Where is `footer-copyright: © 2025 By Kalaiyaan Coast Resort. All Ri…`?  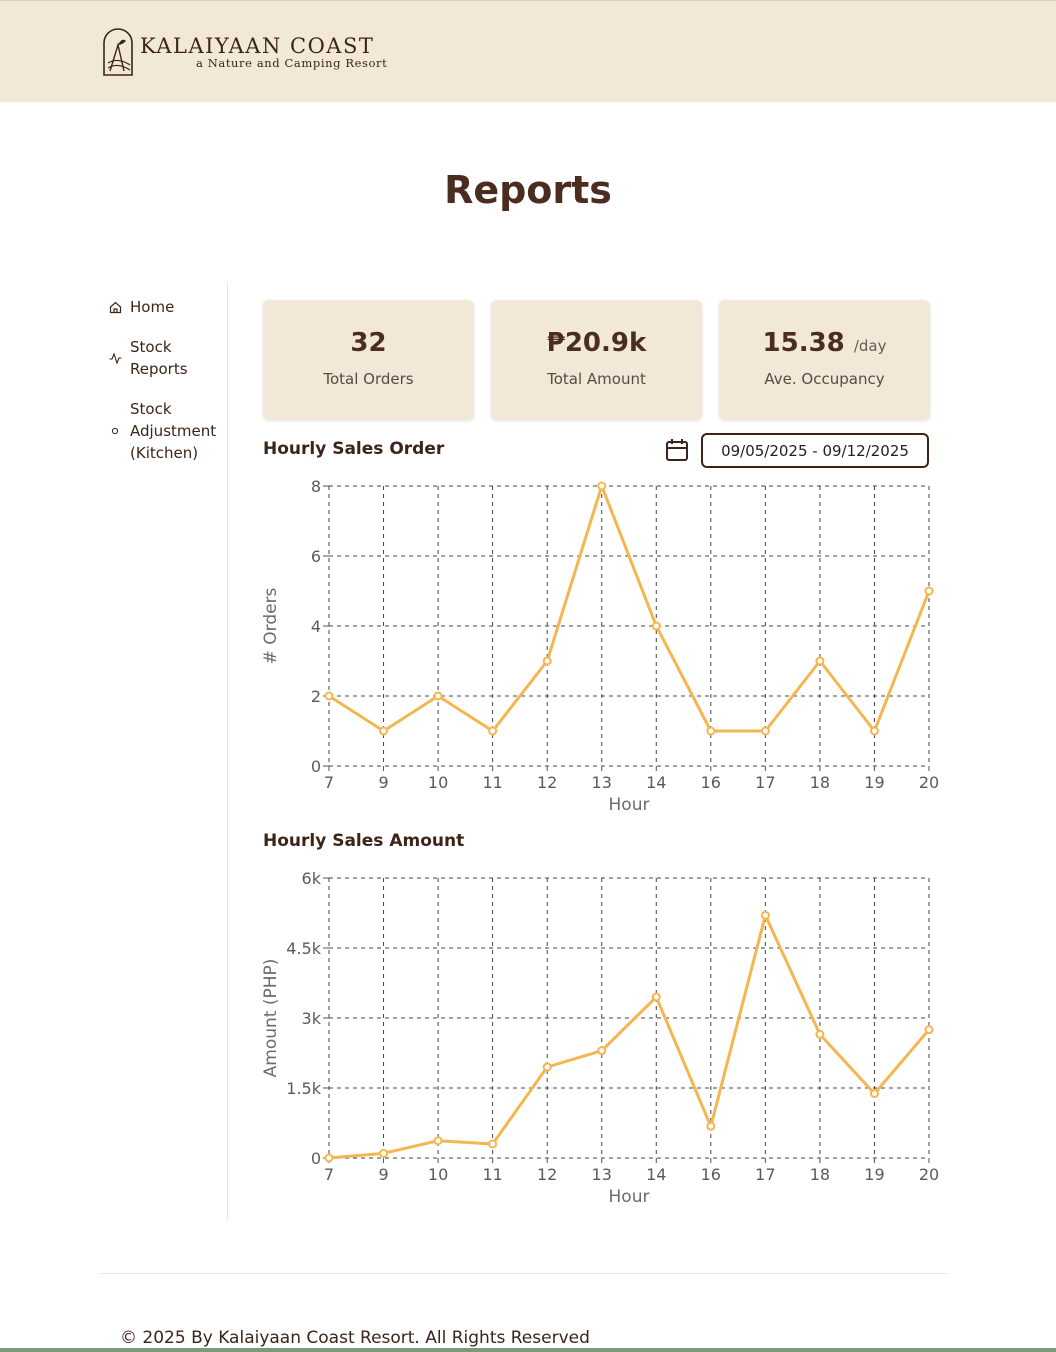
footer-copyright: © 2025 By Kalaiyaan Coast Resort. All Ri… is located at coordinates (355, 1338).